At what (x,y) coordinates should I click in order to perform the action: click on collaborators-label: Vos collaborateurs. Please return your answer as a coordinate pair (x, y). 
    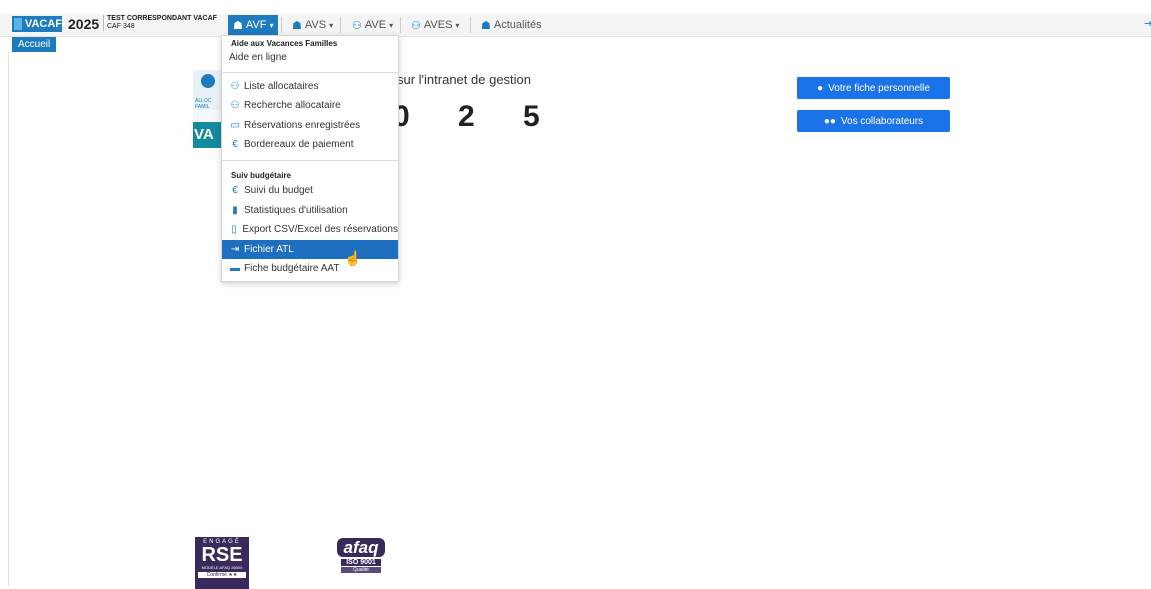
    Looking at the image, I should click on (882, 121).